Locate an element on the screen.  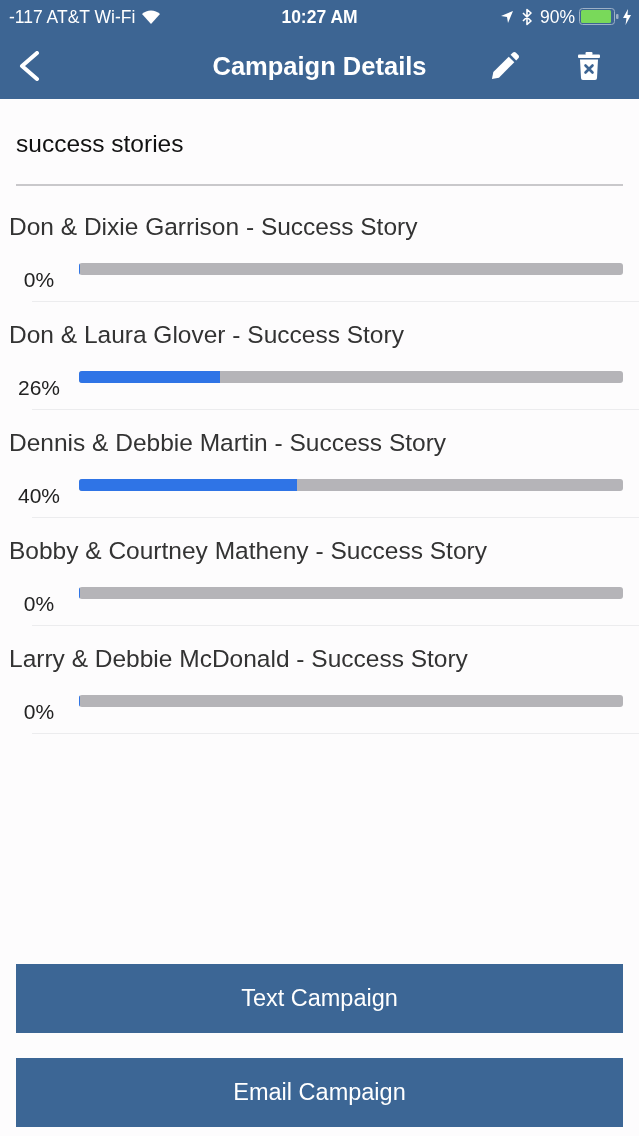
pencil-icon is located at coordinates (505, 66).